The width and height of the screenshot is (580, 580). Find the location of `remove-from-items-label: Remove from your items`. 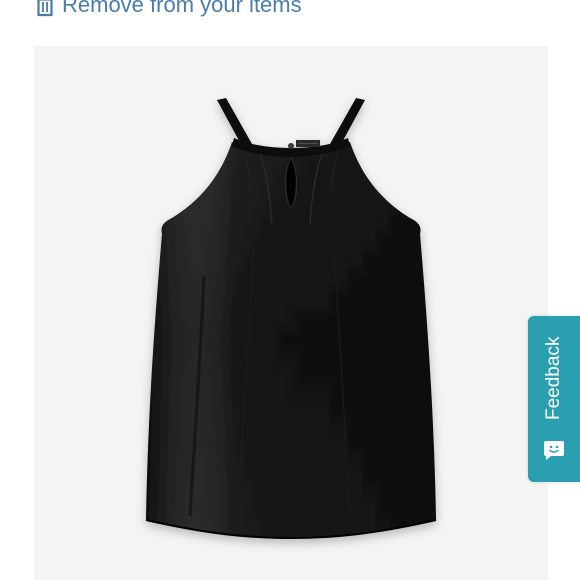

remove-from-items-label: Remove from your items is located at coordinates (182, 8).